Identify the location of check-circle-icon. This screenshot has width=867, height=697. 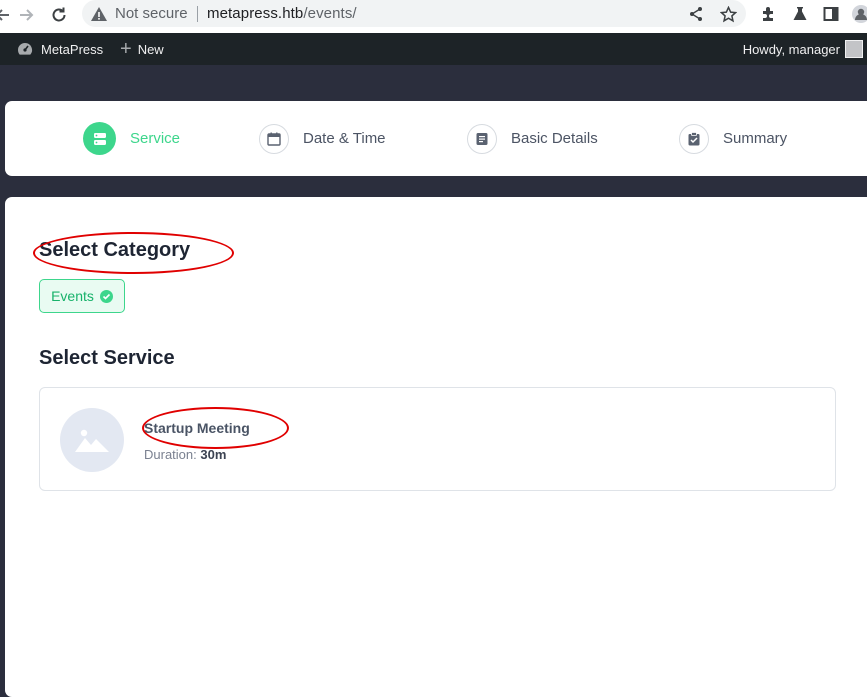
(106, 296).